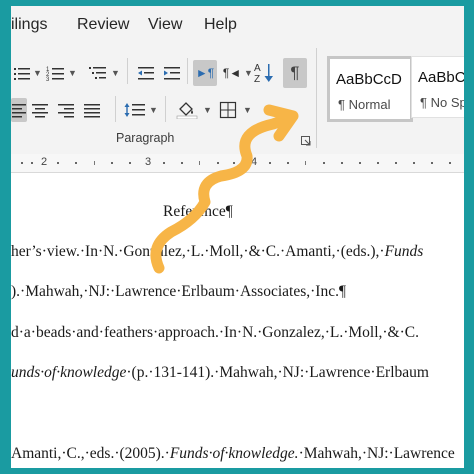 This screenshot has width=474, height=474. What do you see at coordinates (237, 163) in the screenshot?
I see `horizontal-ruler: 2 3 4` at bounding box center [237, 163].